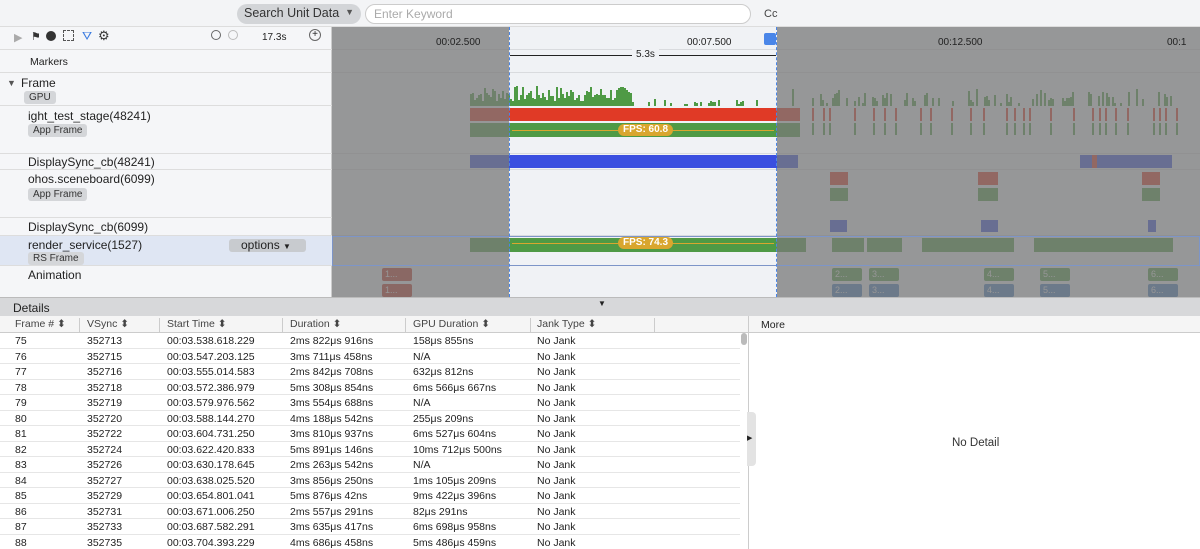  What do you see at coordinates (21, 480) in the screenshot?
I see `table-cell: 84` at bounding box center [21, 480].